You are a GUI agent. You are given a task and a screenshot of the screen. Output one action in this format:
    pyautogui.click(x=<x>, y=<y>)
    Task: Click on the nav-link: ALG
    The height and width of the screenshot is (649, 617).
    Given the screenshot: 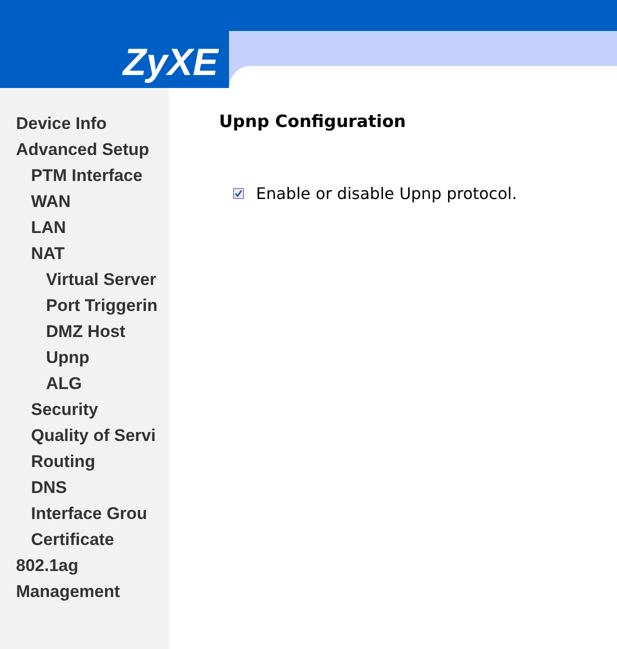 What is the action you would take?
    pyautogui.click(x=84, y=384)
    